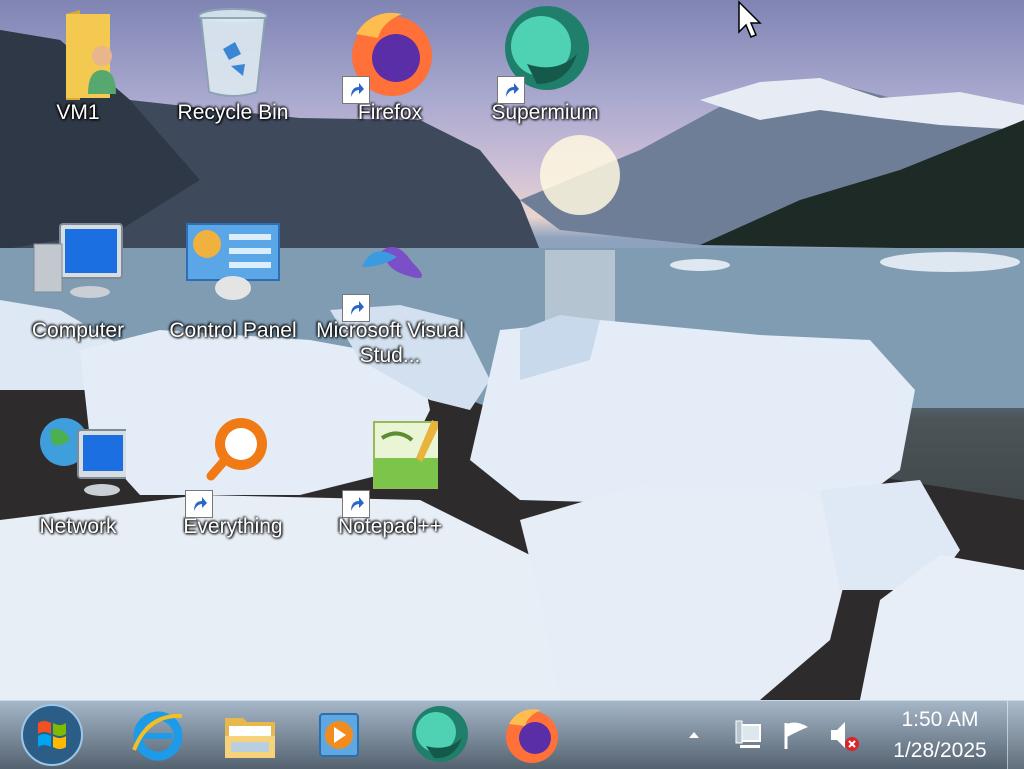 The height and width of the screenshot is (769, 1024). I want to click on taskbar-firefox, so click(532, 735).